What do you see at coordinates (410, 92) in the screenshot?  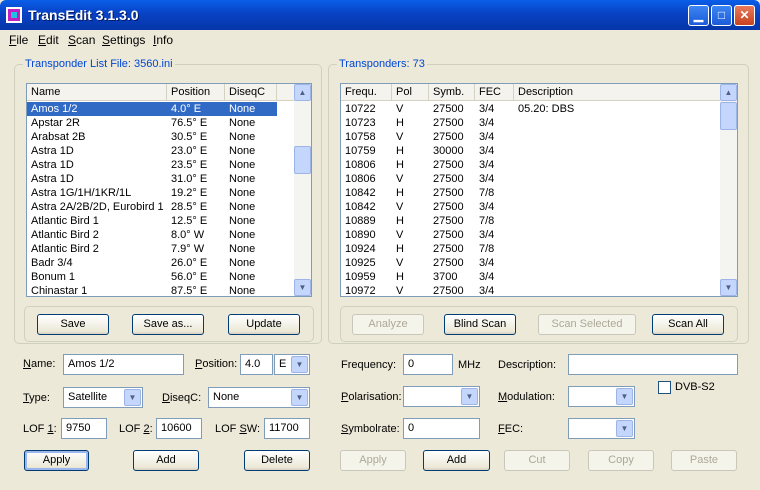 I see `column-polarisation: Pol` at bounding box center [410, 92].